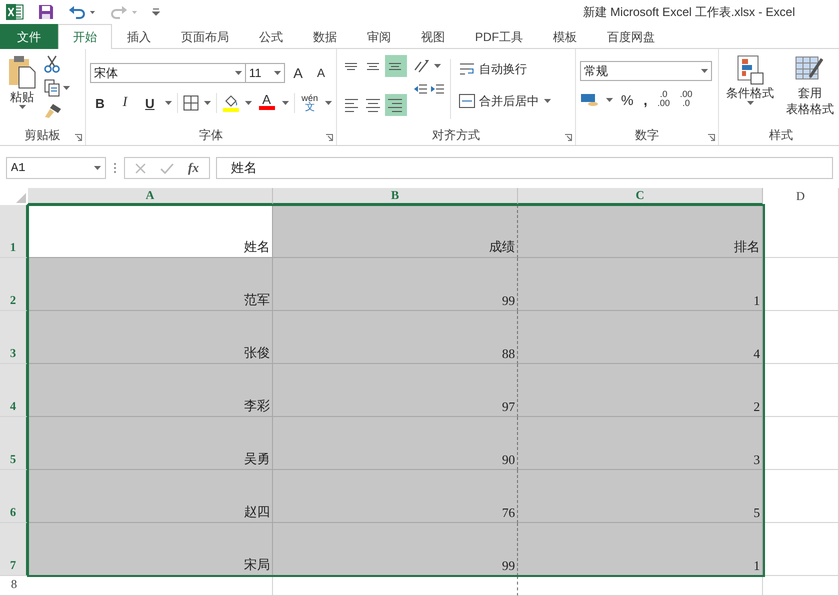  Describe the element at coordinates (688, 12) in the screenshot. I see `window-title: 新建 Microsoft Excel 工作表.xlsx - Excel` at that location.